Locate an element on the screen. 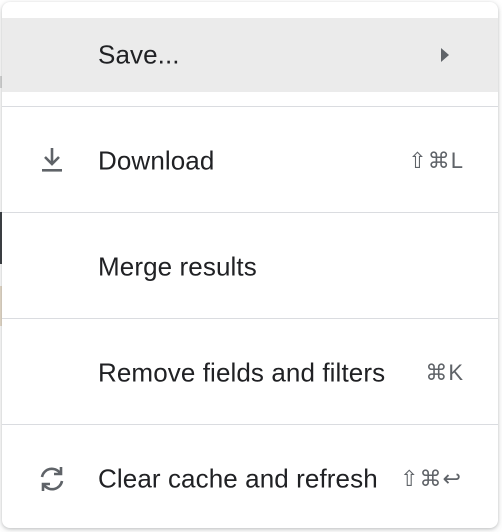 This screenshot has width=502, height=532. menu-item-label: Remove fields and filters is located at coordinates (242, 372).